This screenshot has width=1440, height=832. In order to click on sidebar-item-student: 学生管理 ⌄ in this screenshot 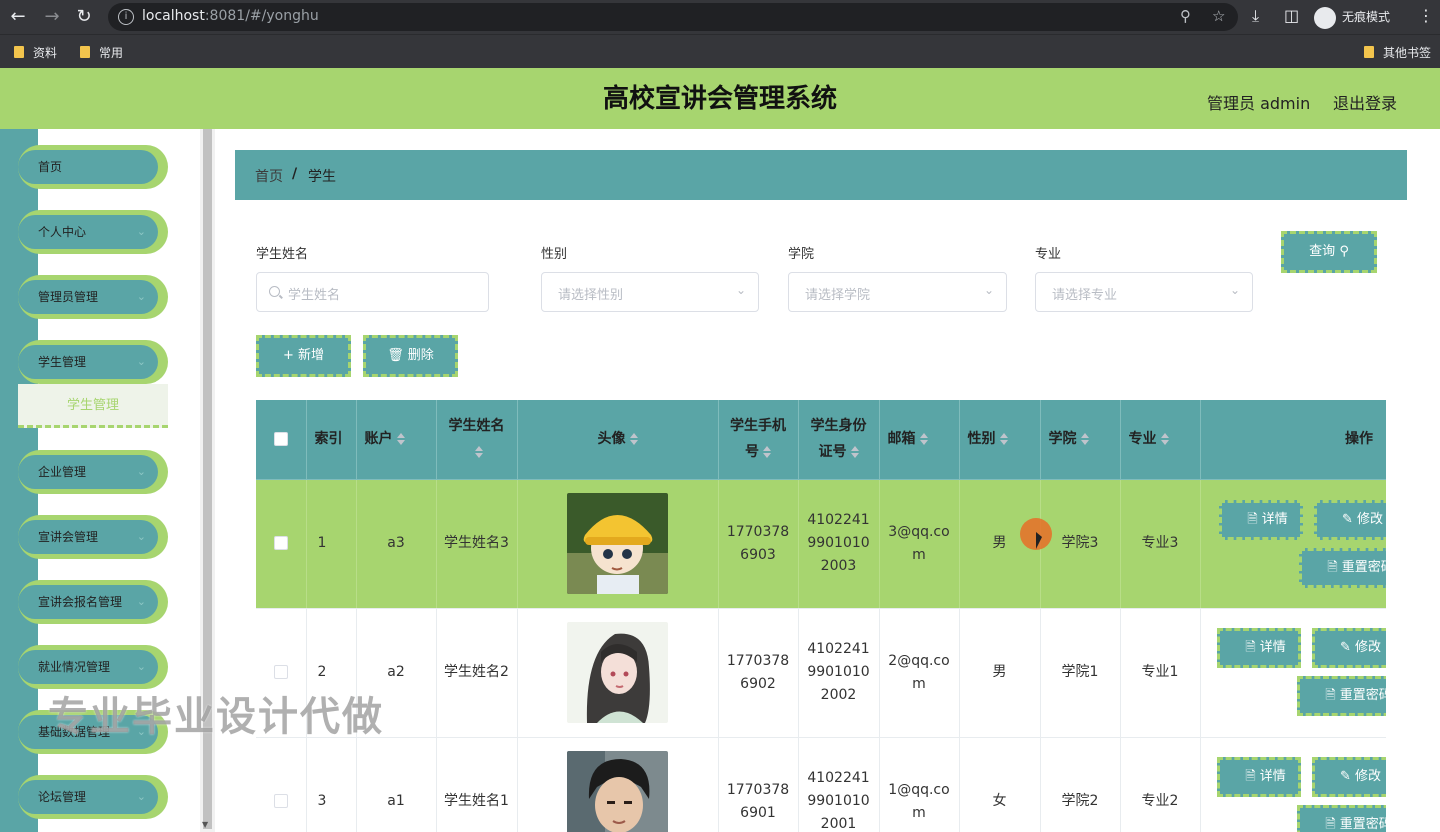, I will do `click(93, 362)`.